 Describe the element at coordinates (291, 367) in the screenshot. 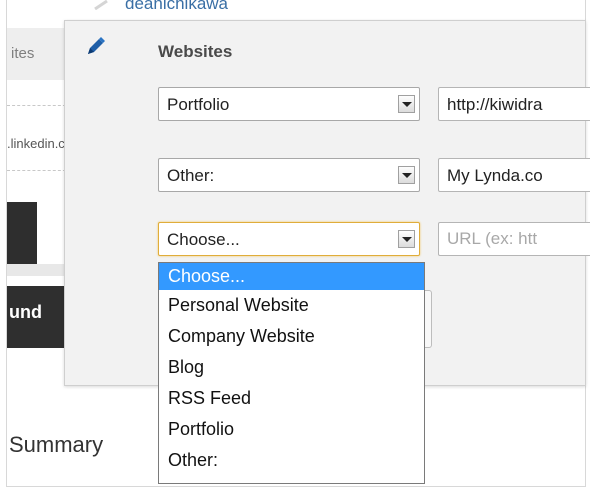

I see `dropdown-option: Blog` at that location.